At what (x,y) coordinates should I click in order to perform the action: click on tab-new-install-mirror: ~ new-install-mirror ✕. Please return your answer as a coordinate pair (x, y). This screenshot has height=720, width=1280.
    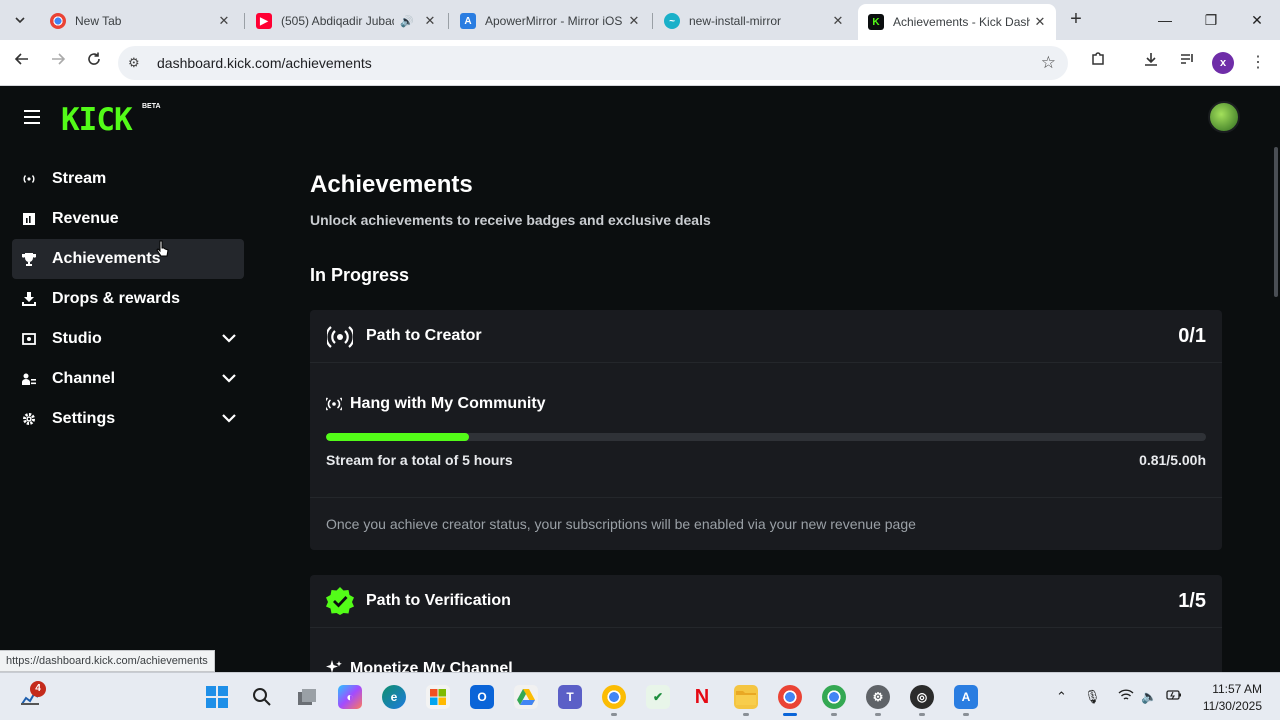
    Looking at the image, I should click on (754, 21).